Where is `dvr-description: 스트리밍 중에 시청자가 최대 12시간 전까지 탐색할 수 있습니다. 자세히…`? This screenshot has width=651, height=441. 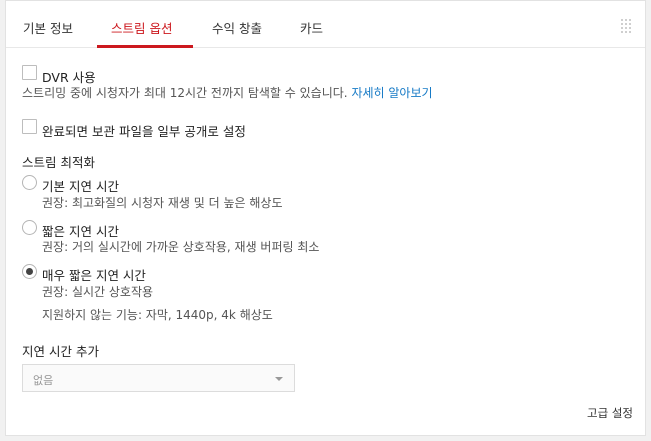
dvr-description: 스트리밍 중에 시청자가 최대 12시간 전까지 탐색할 수 있습니다. 자세히… is located at coordinates (227, 92).